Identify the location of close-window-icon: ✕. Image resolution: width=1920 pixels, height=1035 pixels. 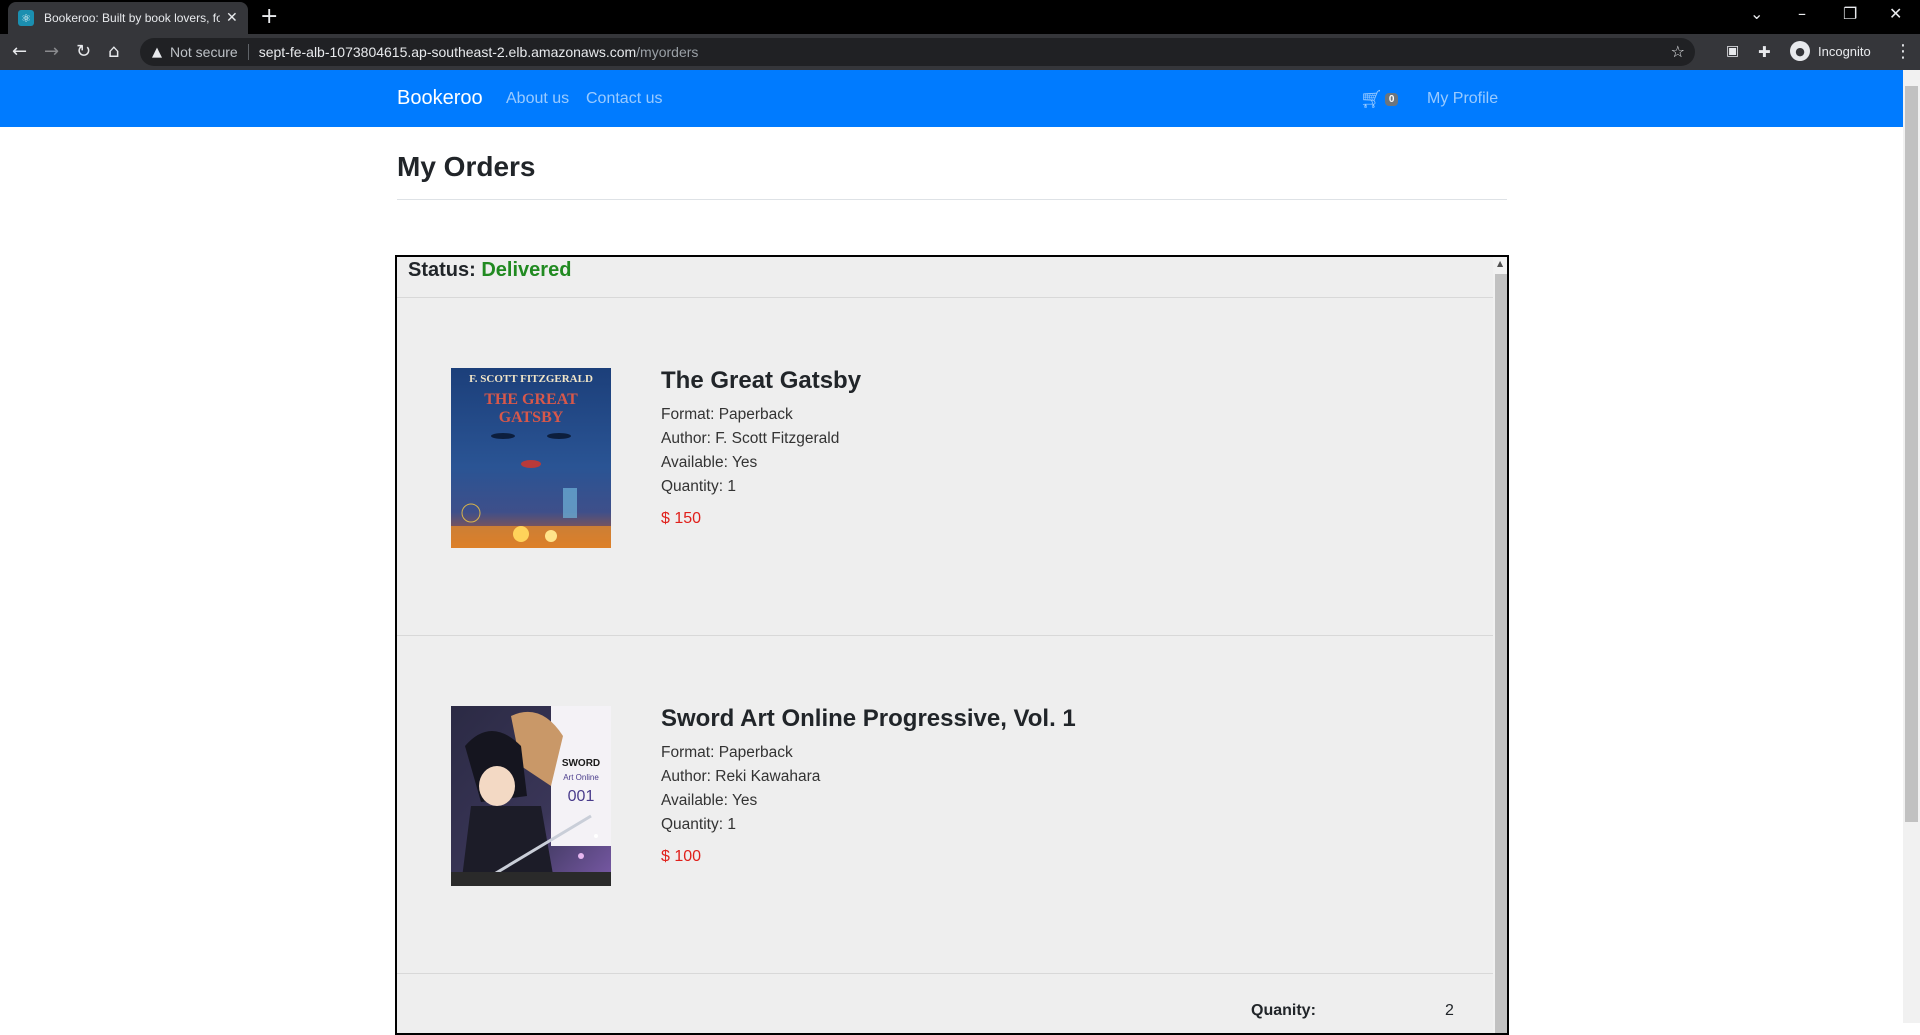
(1895, 13).